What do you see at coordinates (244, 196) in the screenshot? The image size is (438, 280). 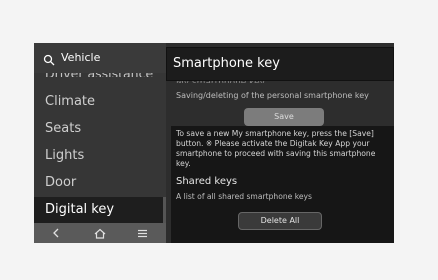 I see `shared-keys-description: A list of all shared smartphone keys` at bounding box center [244, 196].